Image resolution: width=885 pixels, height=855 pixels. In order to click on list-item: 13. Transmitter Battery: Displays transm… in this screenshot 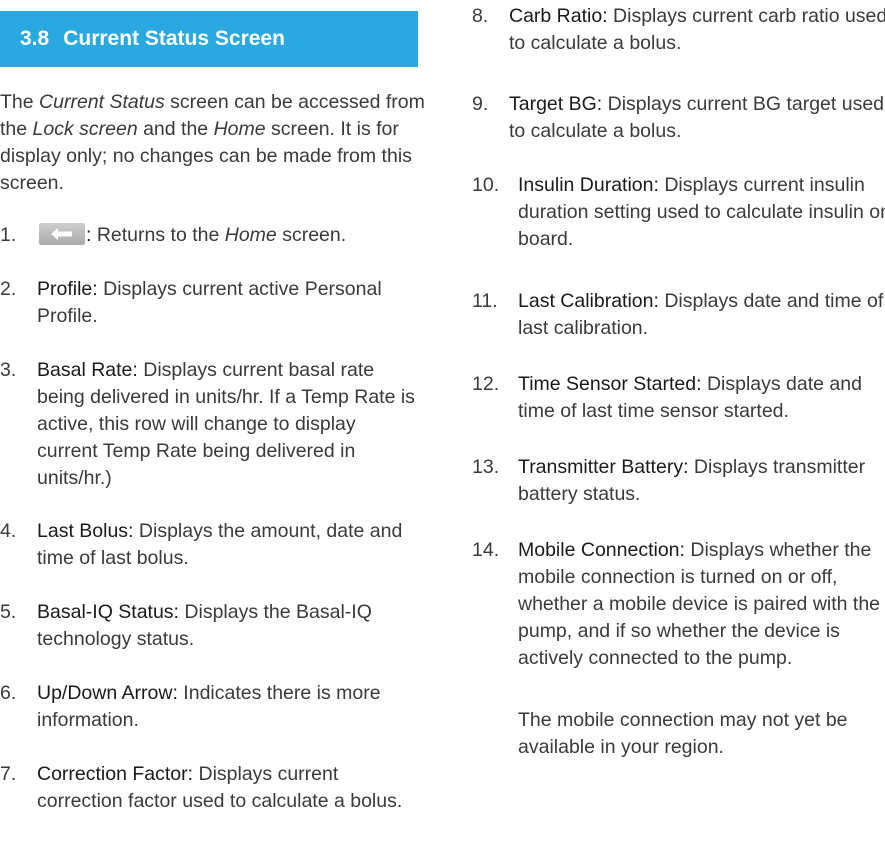, I will do `click(678, 481)`.